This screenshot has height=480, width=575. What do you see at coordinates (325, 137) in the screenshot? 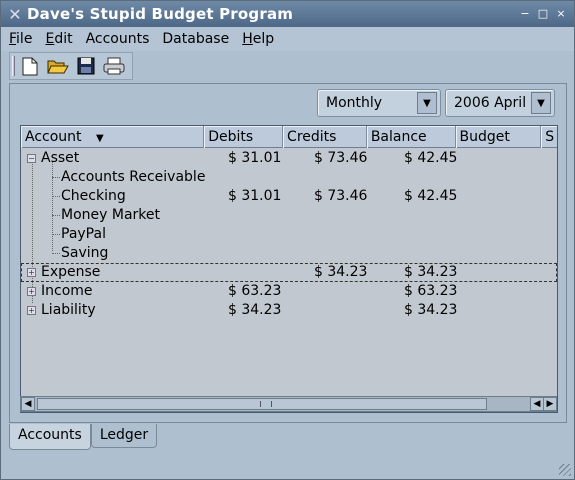
I see `column-credits: Credits` at bounding box center [325, 137].